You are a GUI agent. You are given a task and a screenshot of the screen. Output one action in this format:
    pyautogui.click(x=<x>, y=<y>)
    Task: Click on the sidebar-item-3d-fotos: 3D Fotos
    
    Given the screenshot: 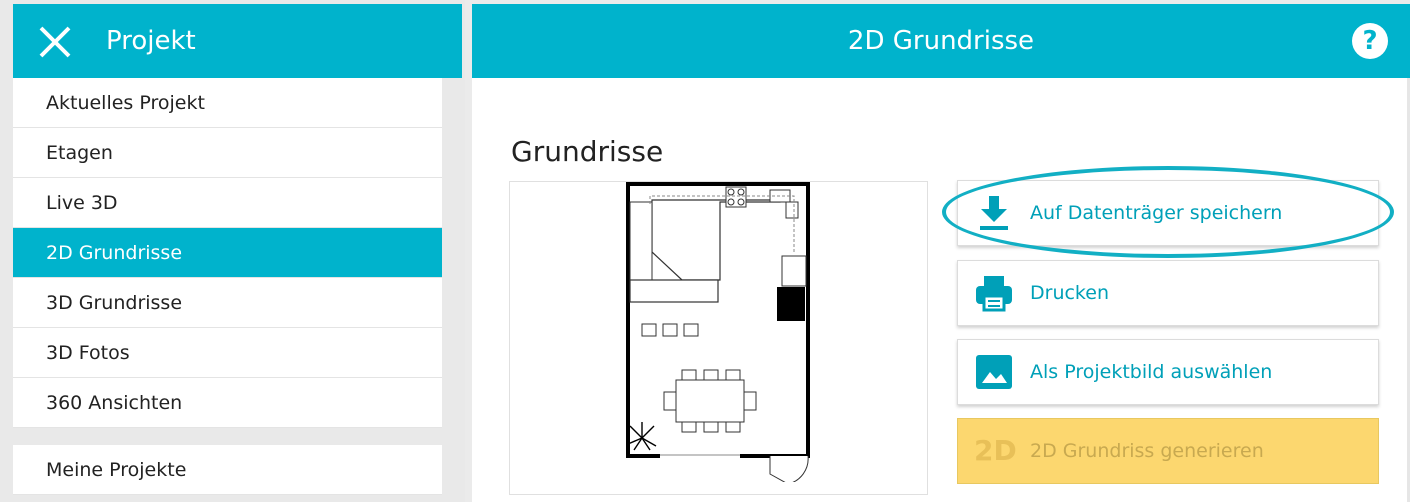 What is the action you would take?
    pyautogui.click(x=227, y=353)
    